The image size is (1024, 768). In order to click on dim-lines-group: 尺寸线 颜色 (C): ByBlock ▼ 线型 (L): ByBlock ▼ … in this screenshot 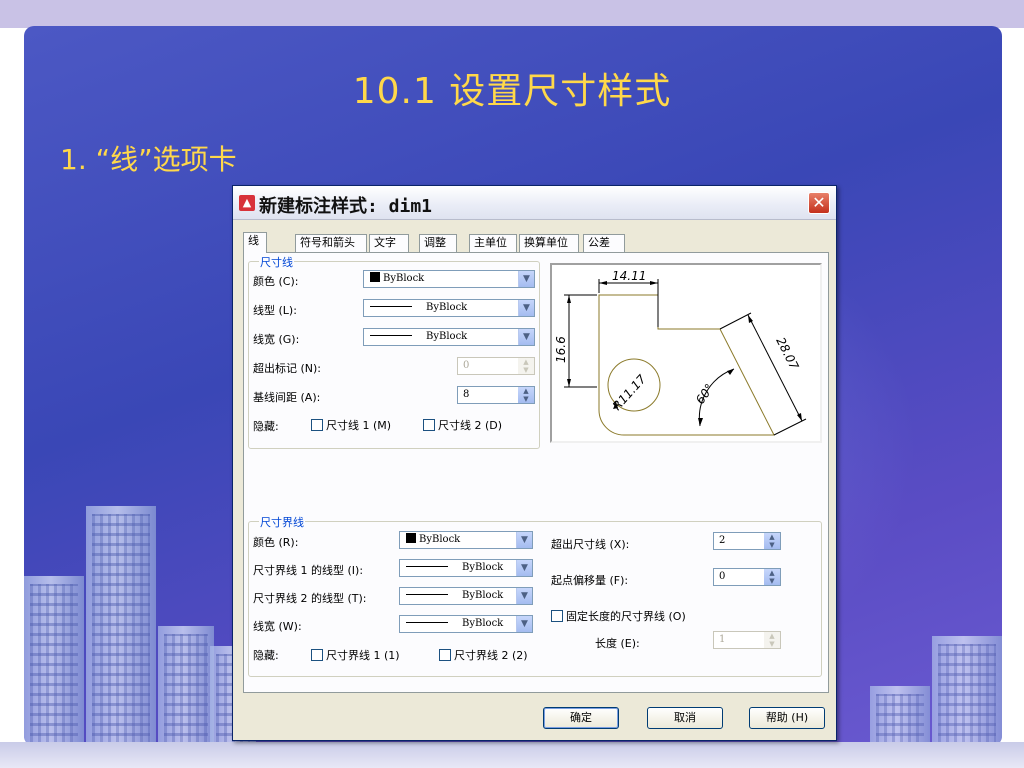, I will do `click(394, 351)`.